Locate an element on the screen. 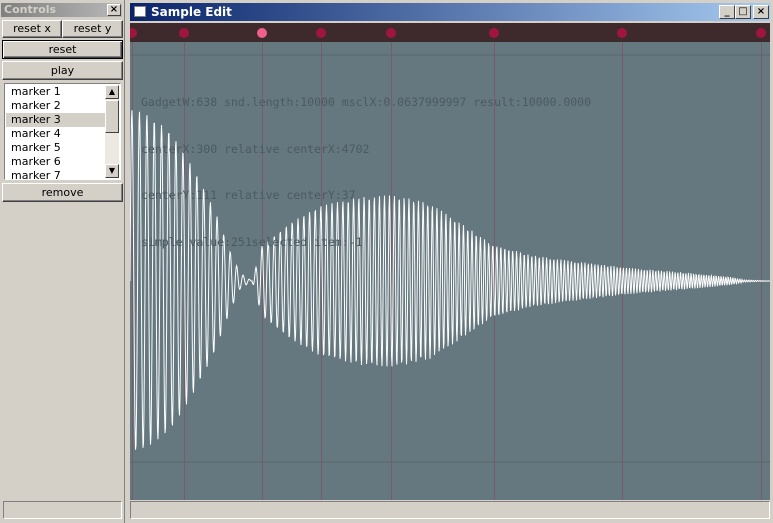 The width and height of the screenshot is (773, 523). sample-edit-title: Sample Edit is located at coordinates (191, 12).